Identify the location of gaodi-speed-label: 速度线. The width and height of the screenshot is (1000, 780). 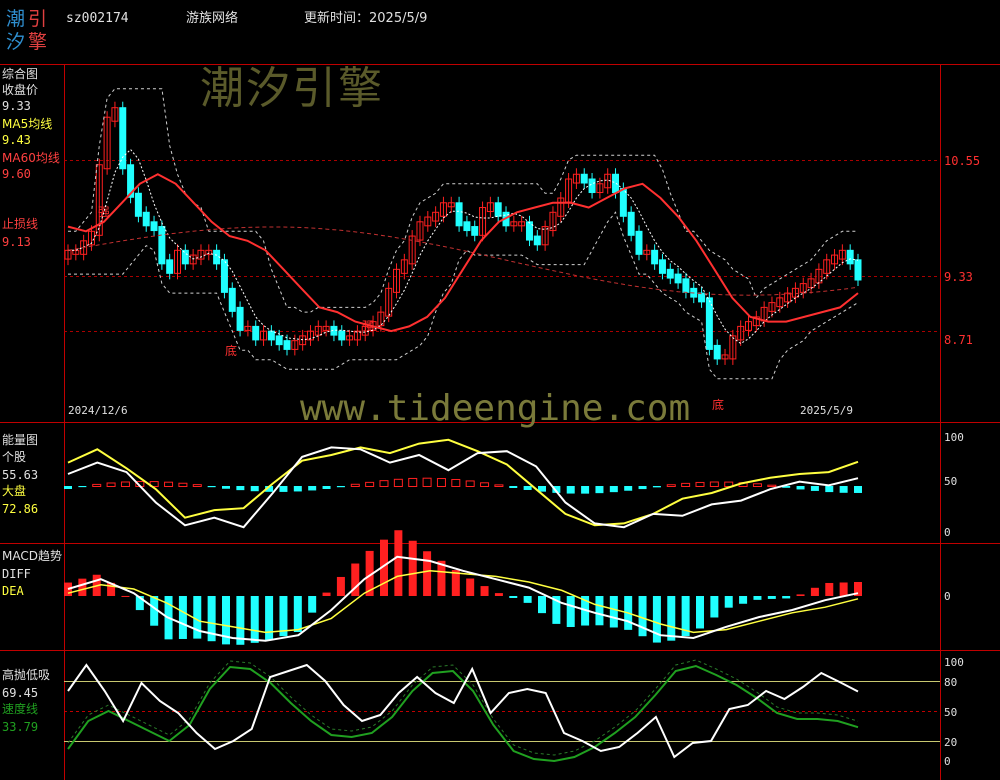
(20, 708).